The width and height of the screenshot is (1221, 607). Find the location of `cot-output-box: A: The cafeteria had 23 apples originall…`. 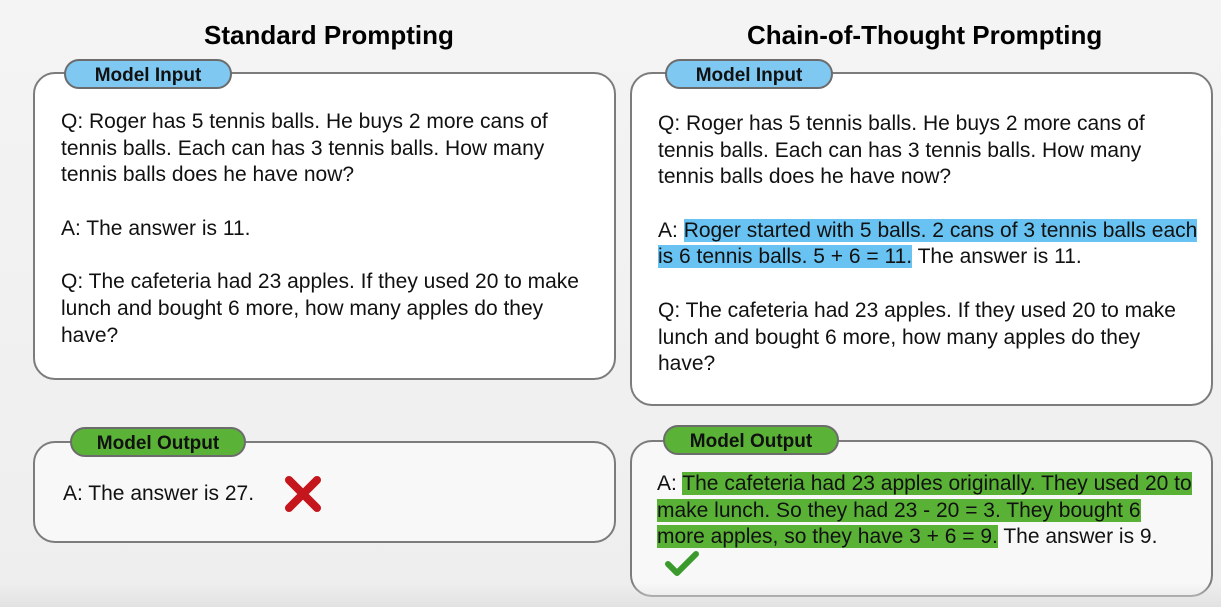

cot-output-box: A: The cafeteria had 23 apples originall… is located at coordinates (921, 518).